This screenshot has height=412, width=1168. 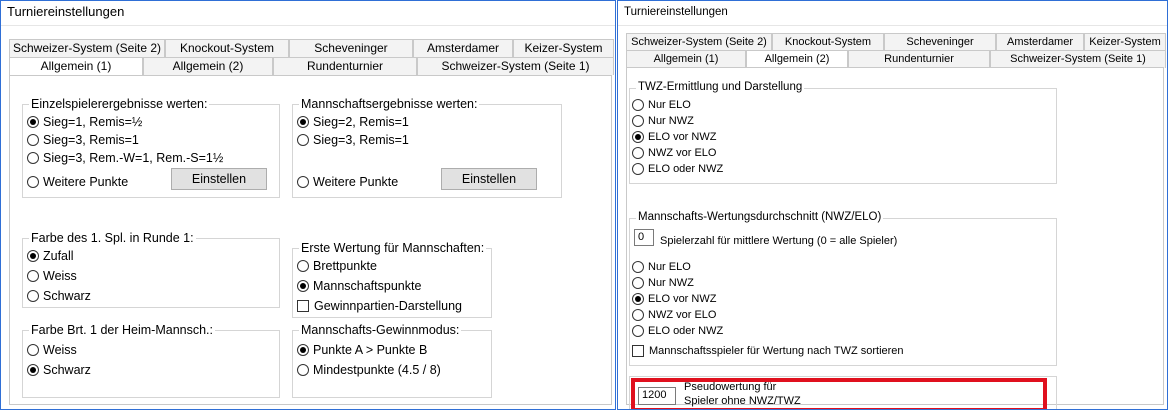 I want to click on highlight-frame, so click(x=839, y=393).